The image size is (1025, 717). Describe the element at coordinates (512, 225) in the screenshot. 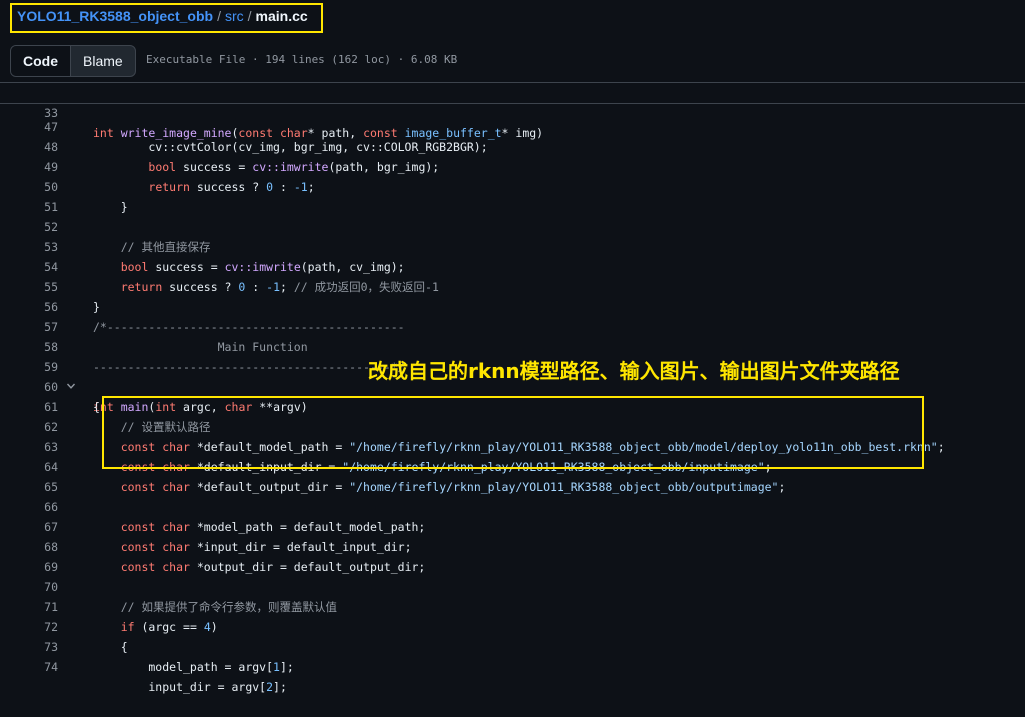

I see `code-line: 52 // 其他直接保存` at that location.